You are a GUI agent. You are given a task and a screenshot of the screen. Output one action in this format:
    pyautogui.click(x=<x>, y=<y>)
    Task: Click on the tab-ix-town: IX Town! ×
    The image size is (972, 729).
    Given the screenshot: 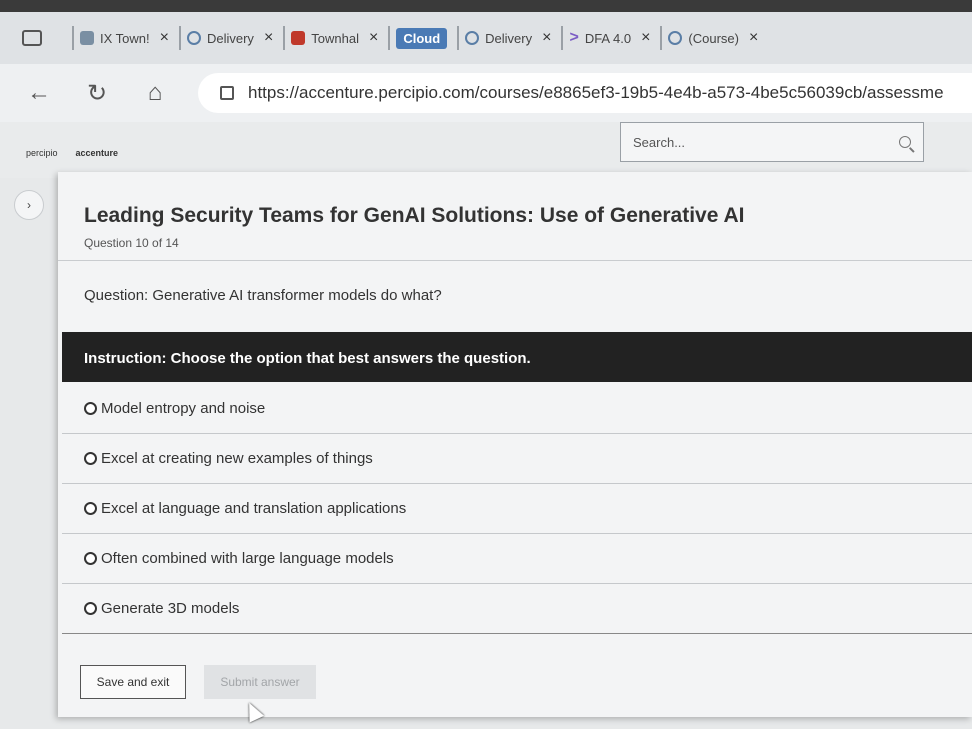 What is the action you would take?
    pyautogui.click(x=125, y=38)
    